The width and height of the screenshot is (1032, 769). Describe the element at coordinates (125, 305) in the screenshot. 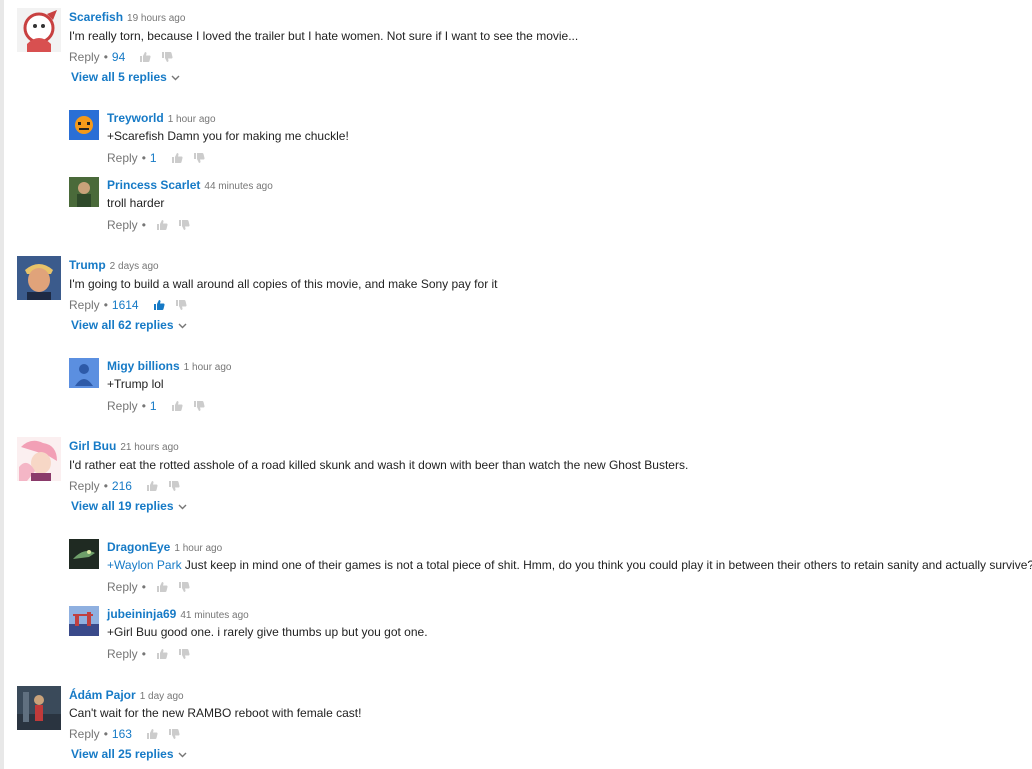

I see `like-count: 1614` at that location.